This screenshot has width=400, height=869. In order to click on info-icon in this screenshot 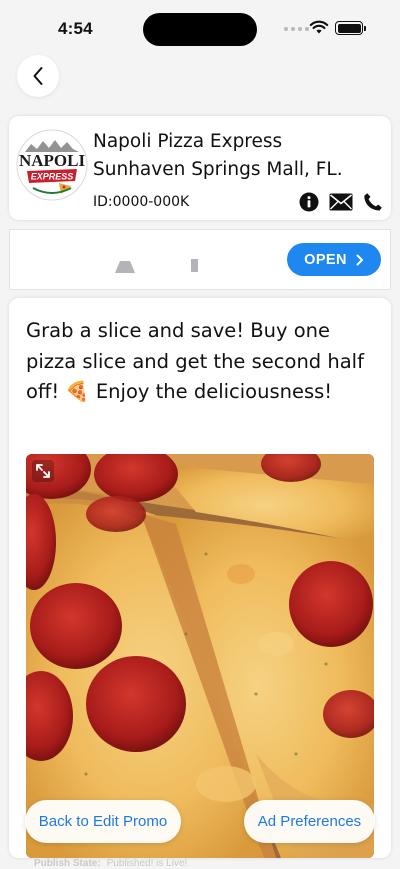, I will do `click(309, 202)`.